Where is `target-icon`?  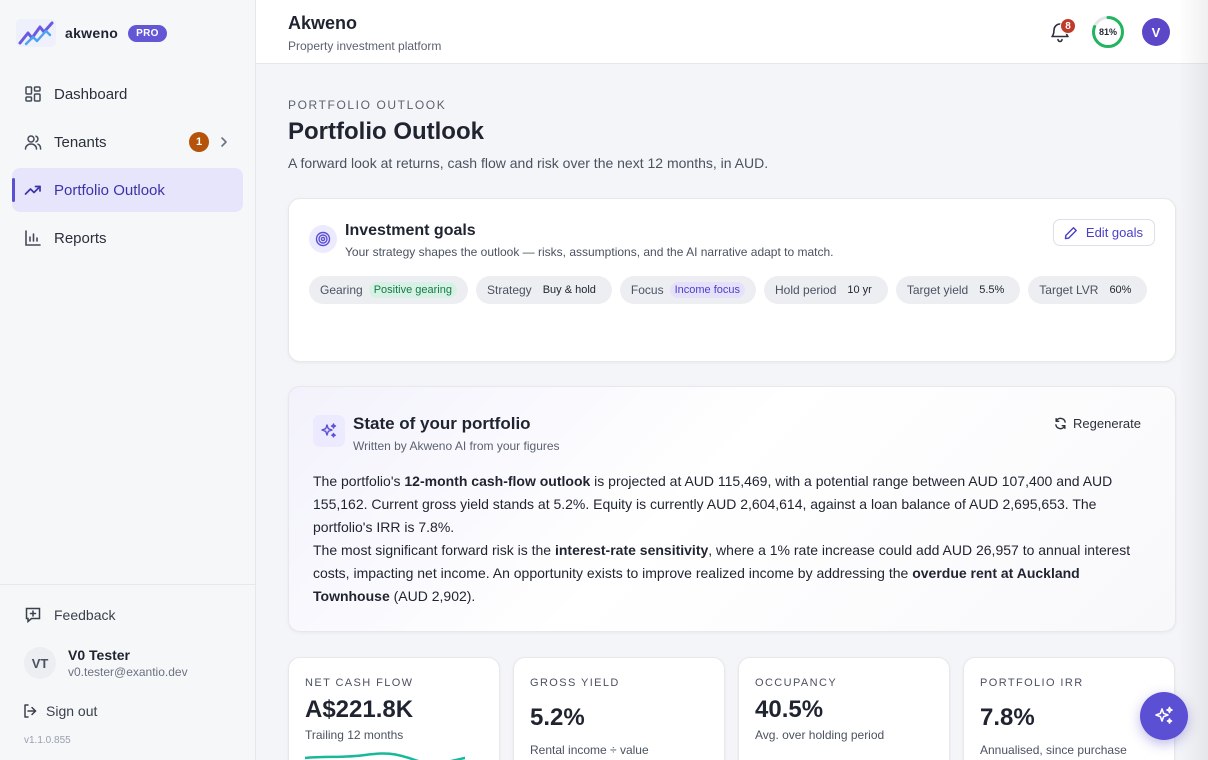
target-icon is located at coordinates (323, 239).